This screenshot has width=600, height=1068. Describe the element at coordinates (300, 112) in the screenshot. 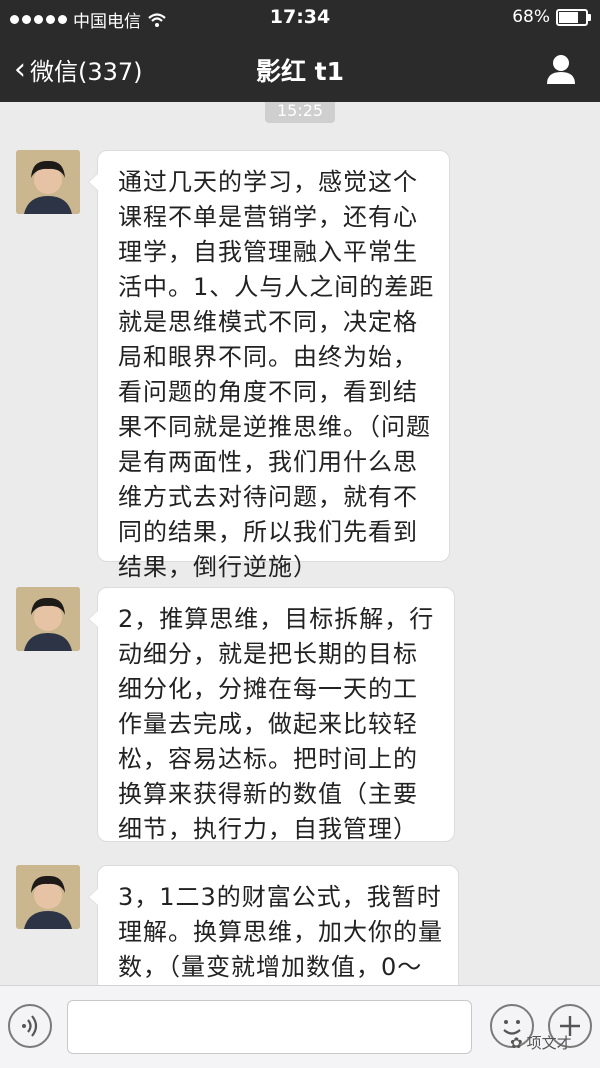

I see `timestamp: 15:25` at that location.